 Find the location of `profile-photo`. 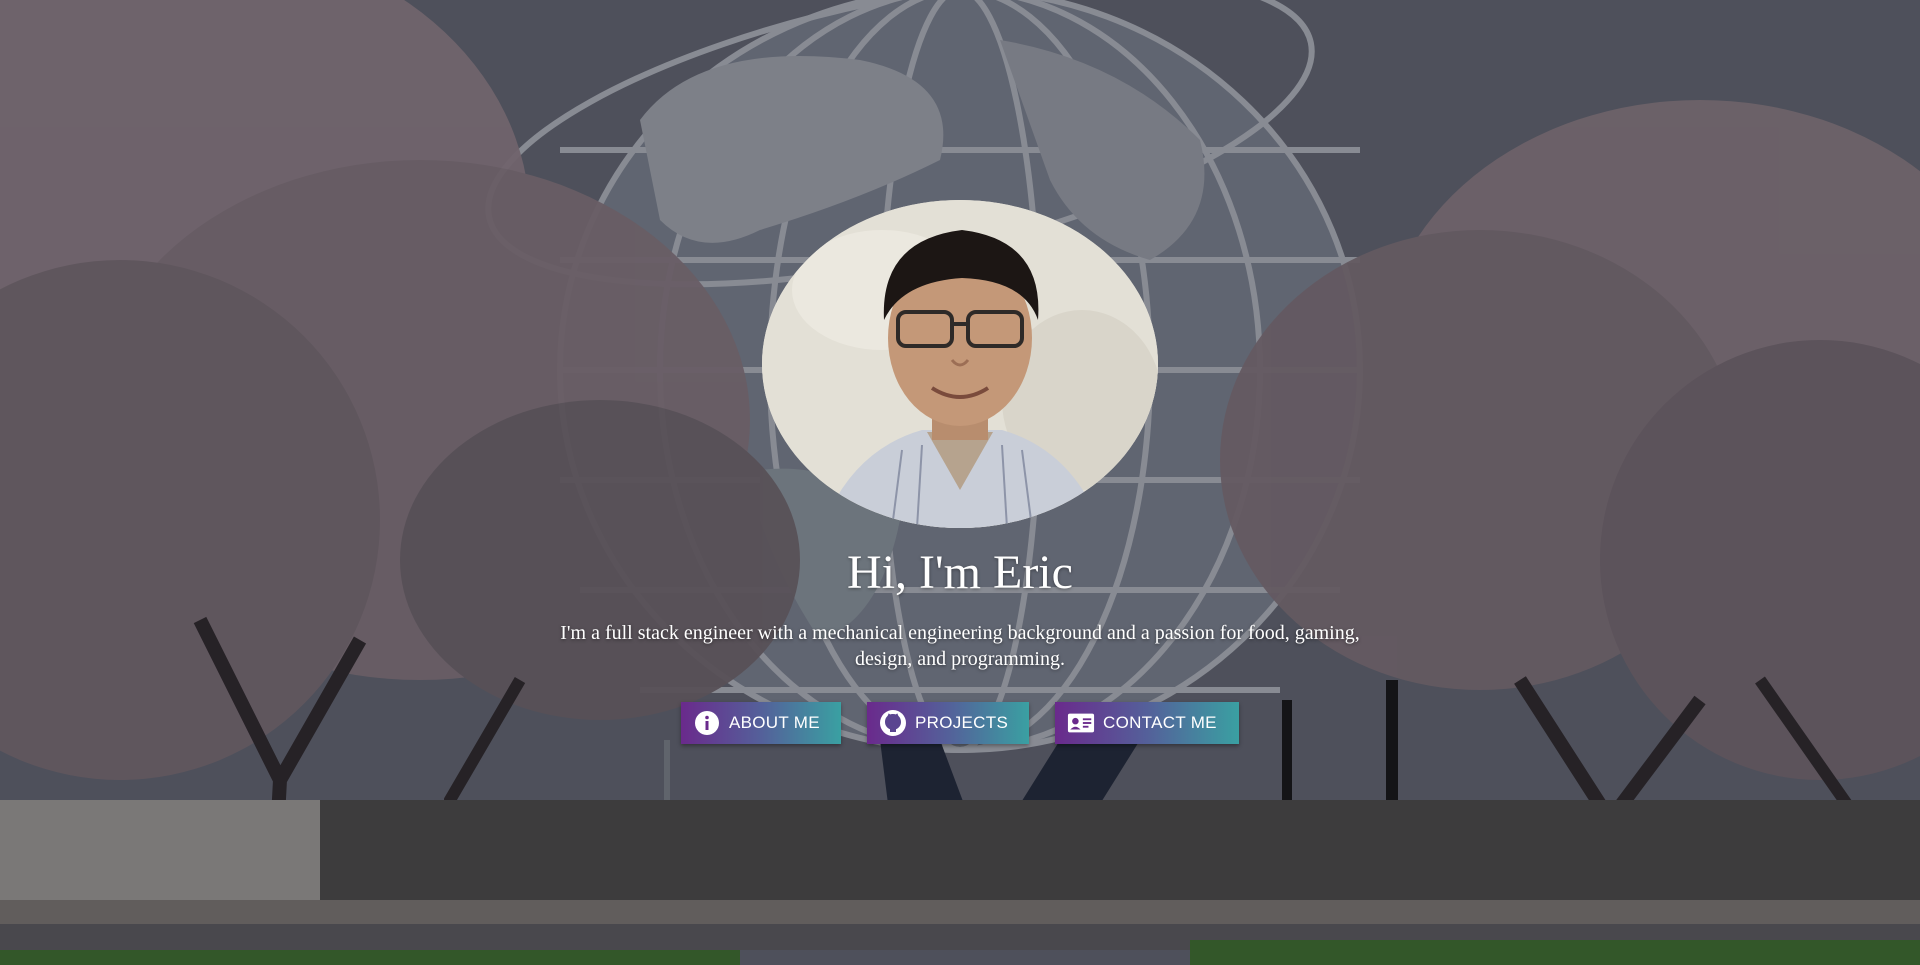

profile-photo is located at coordinates (960, 364).